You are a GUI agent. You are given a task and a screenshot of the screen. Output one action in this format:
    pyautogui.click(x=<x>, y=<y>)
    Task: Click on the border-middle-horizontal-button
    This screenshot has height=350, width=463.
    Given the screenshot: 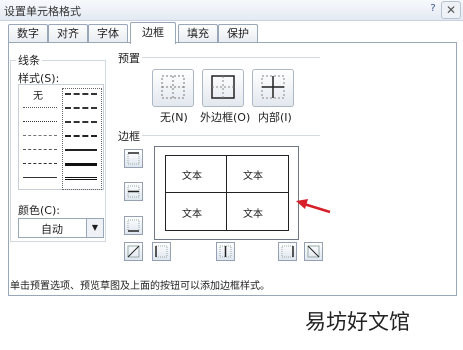 What is the action you would take?
    pyautogui.click(x=133, y=191)
    